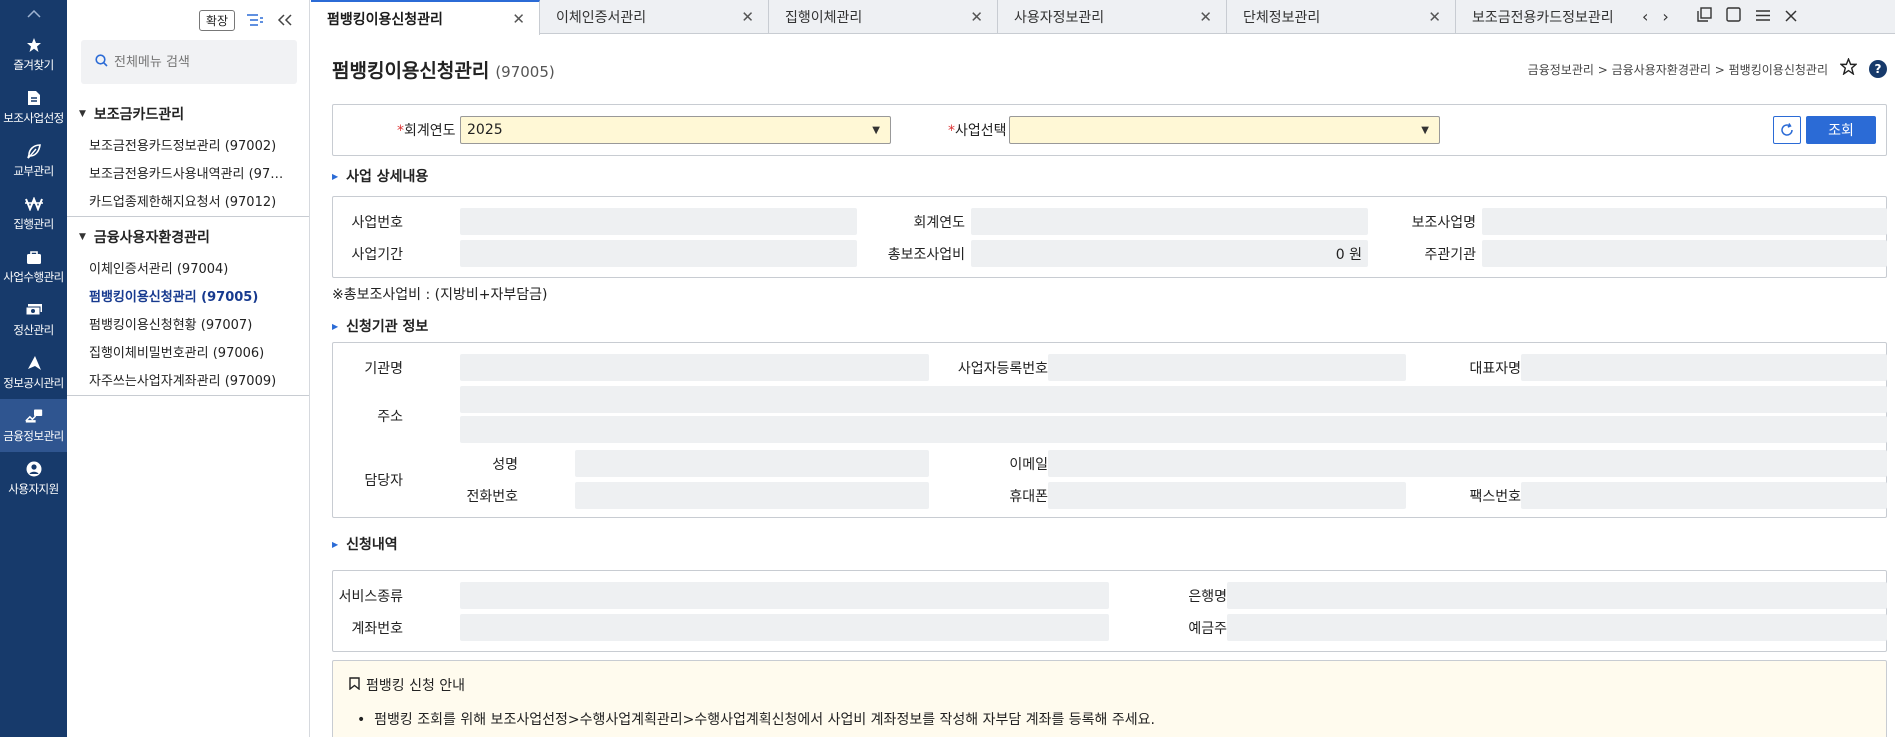 This screenshot has width=1895, height=737. I want to click on rail-item-label: 사용자지원, so click(33, 489).